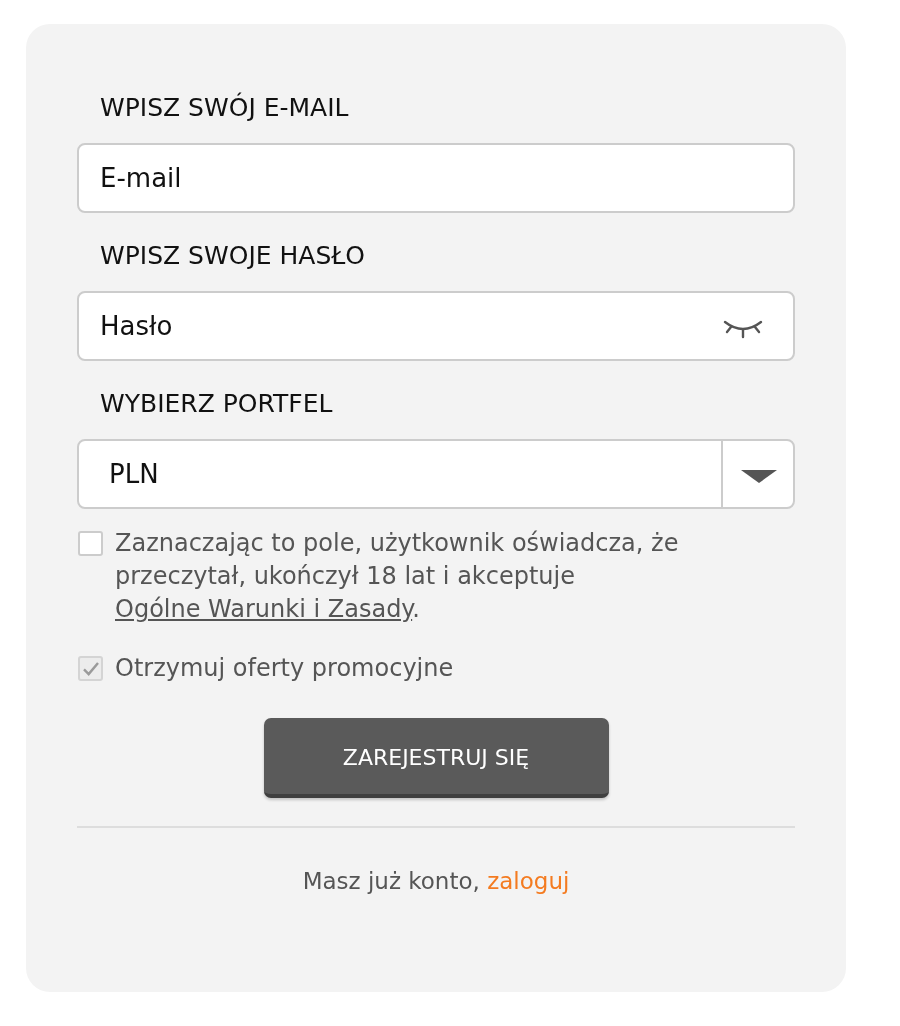 This screenshot has height=1026, width=900. Describe the element at coordinates (90, 543) in the screenshot. I see `checkbox` at that location.